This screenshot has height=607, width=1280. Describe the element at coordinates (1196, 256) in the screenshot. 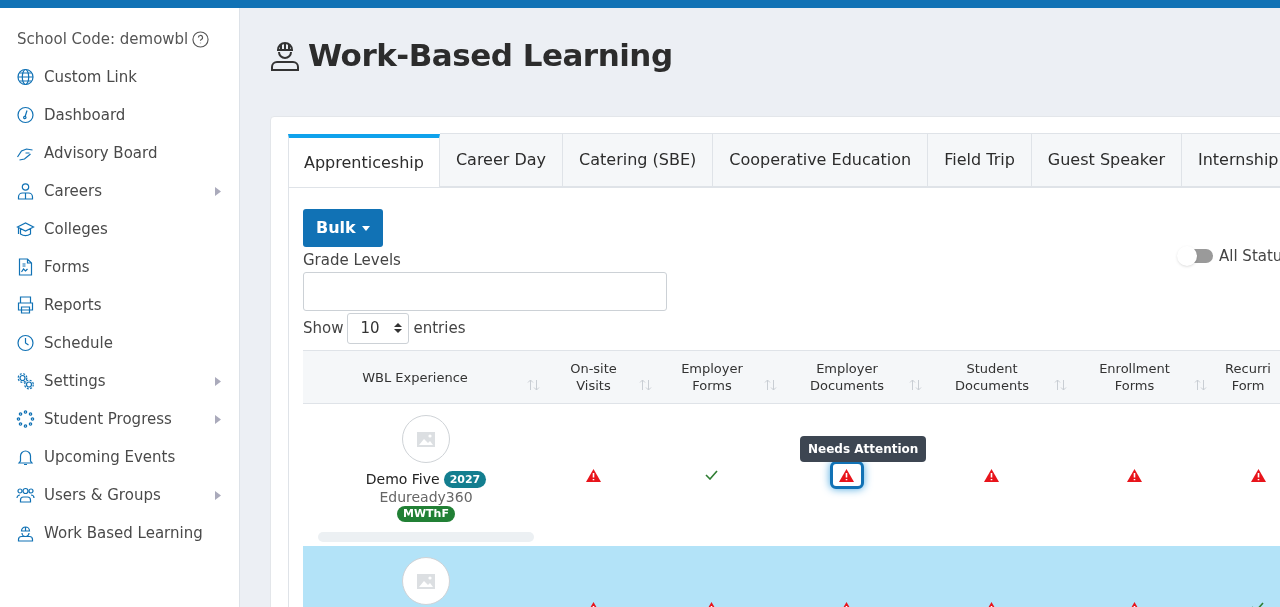

I see `all-status-toggle` at that location.